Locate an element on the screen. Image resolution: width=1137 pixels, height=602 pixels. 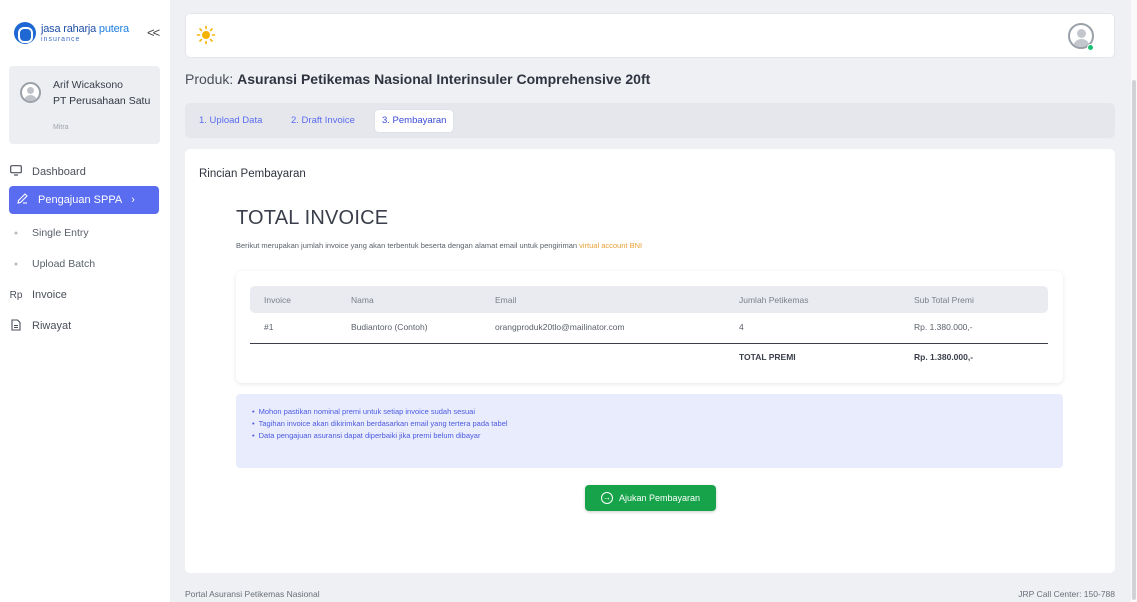
sun-icon is located at coordinates (206, 35).